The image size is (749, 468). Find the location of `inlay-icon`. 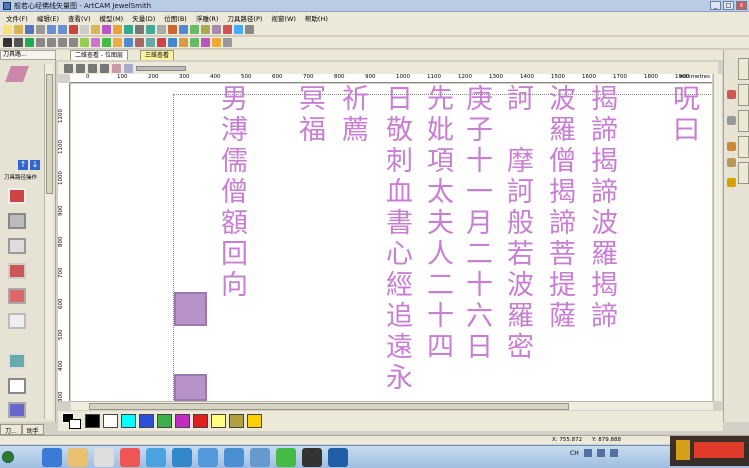

inlay-icon is located at coordinates (17, 321).